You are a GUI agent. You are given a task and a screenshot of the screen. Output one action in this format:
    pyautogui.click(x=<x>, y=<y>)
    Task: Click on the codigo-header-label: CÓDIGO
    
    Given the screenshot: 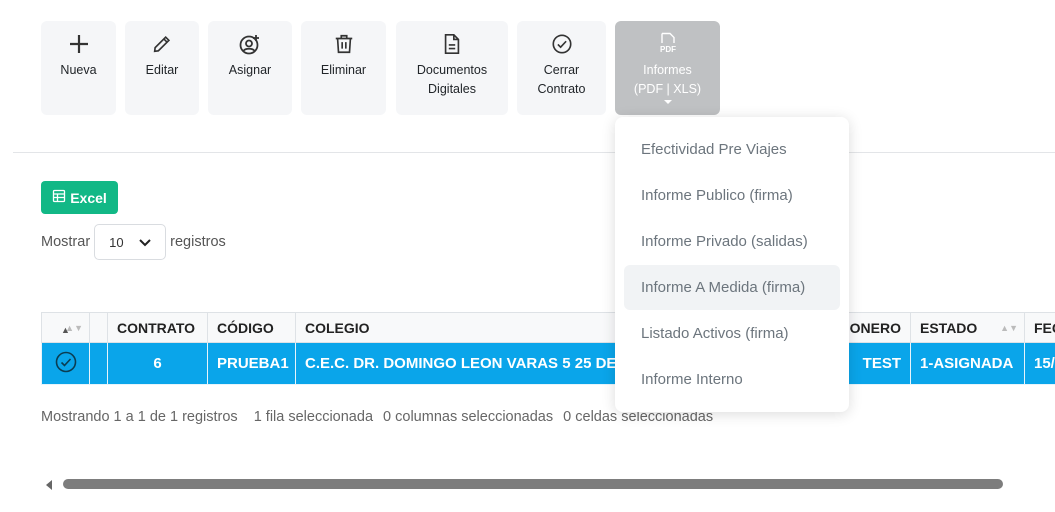 What is the action you would take?
    pyautogui.click(x=245, y=327)
    